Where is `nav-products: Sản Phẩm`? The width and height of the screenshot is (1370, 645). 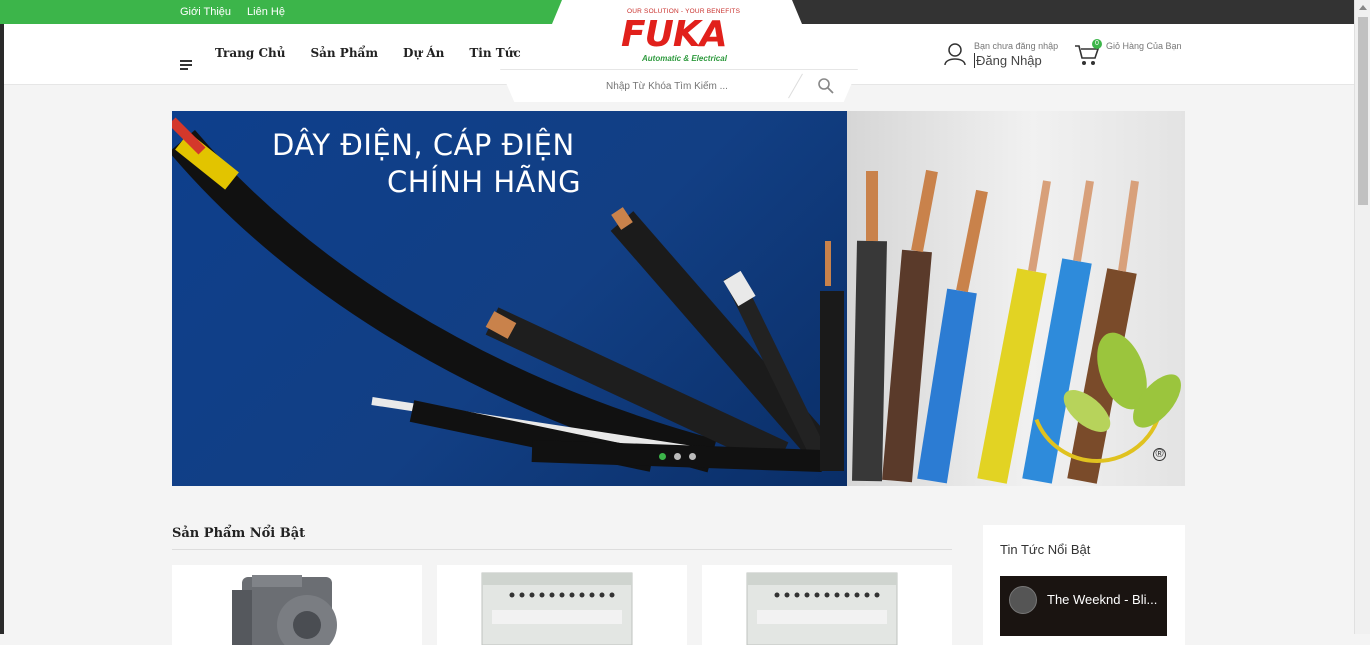 nav-products: Sản Phẩm is located at coordinates (344, 53).